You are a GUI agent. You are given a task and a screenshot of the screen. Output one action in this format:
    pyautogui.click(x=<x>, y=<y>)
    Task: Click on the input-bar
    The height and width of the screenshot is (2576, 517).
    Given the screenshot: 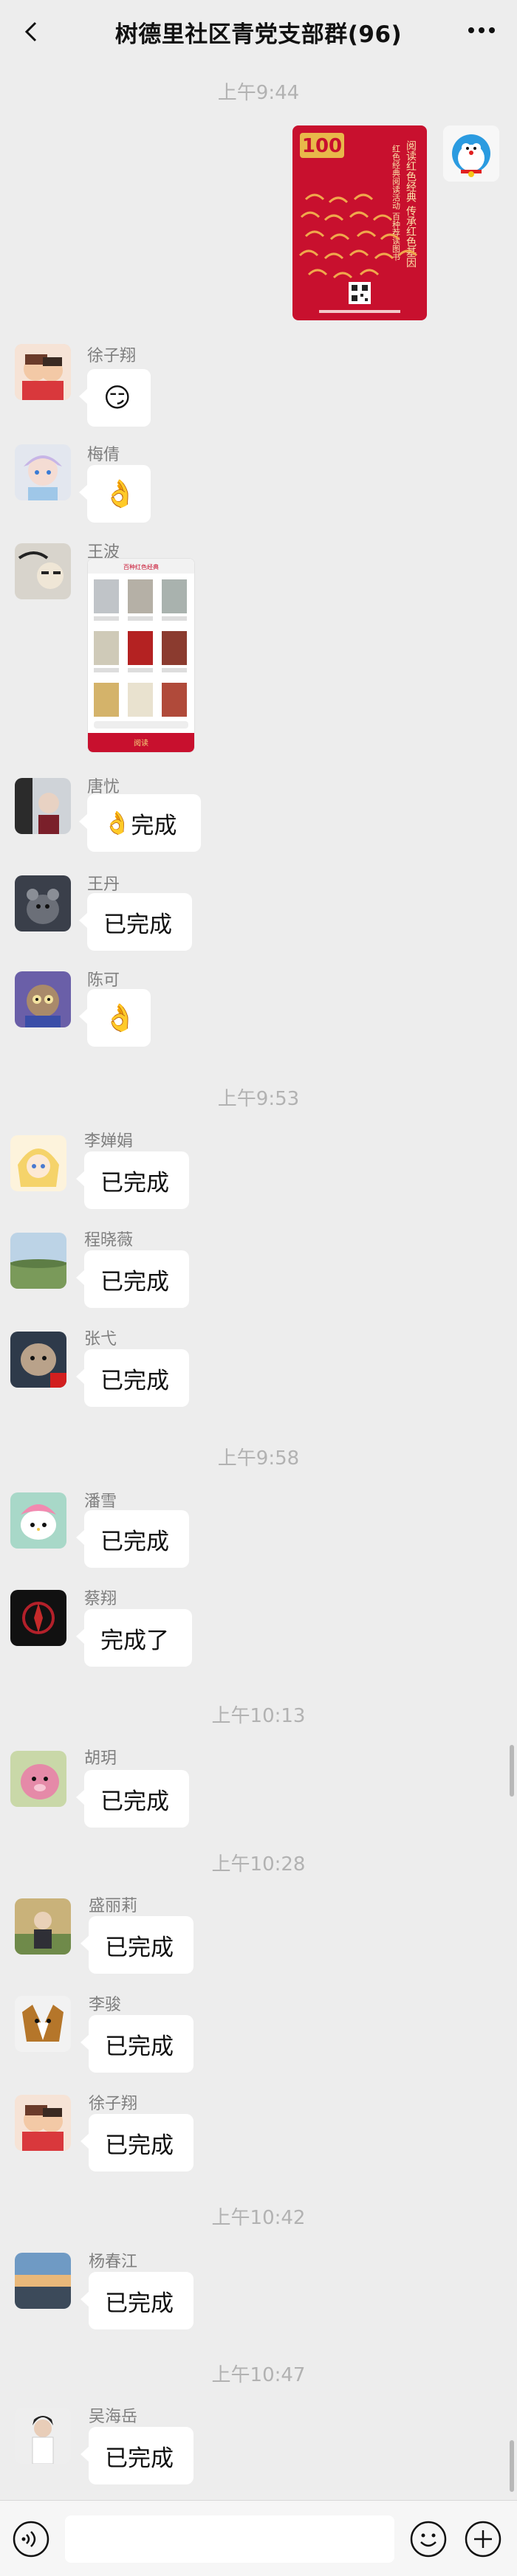 What is the action you would take?
    pyautogui.click(x=258, y=2538)
    